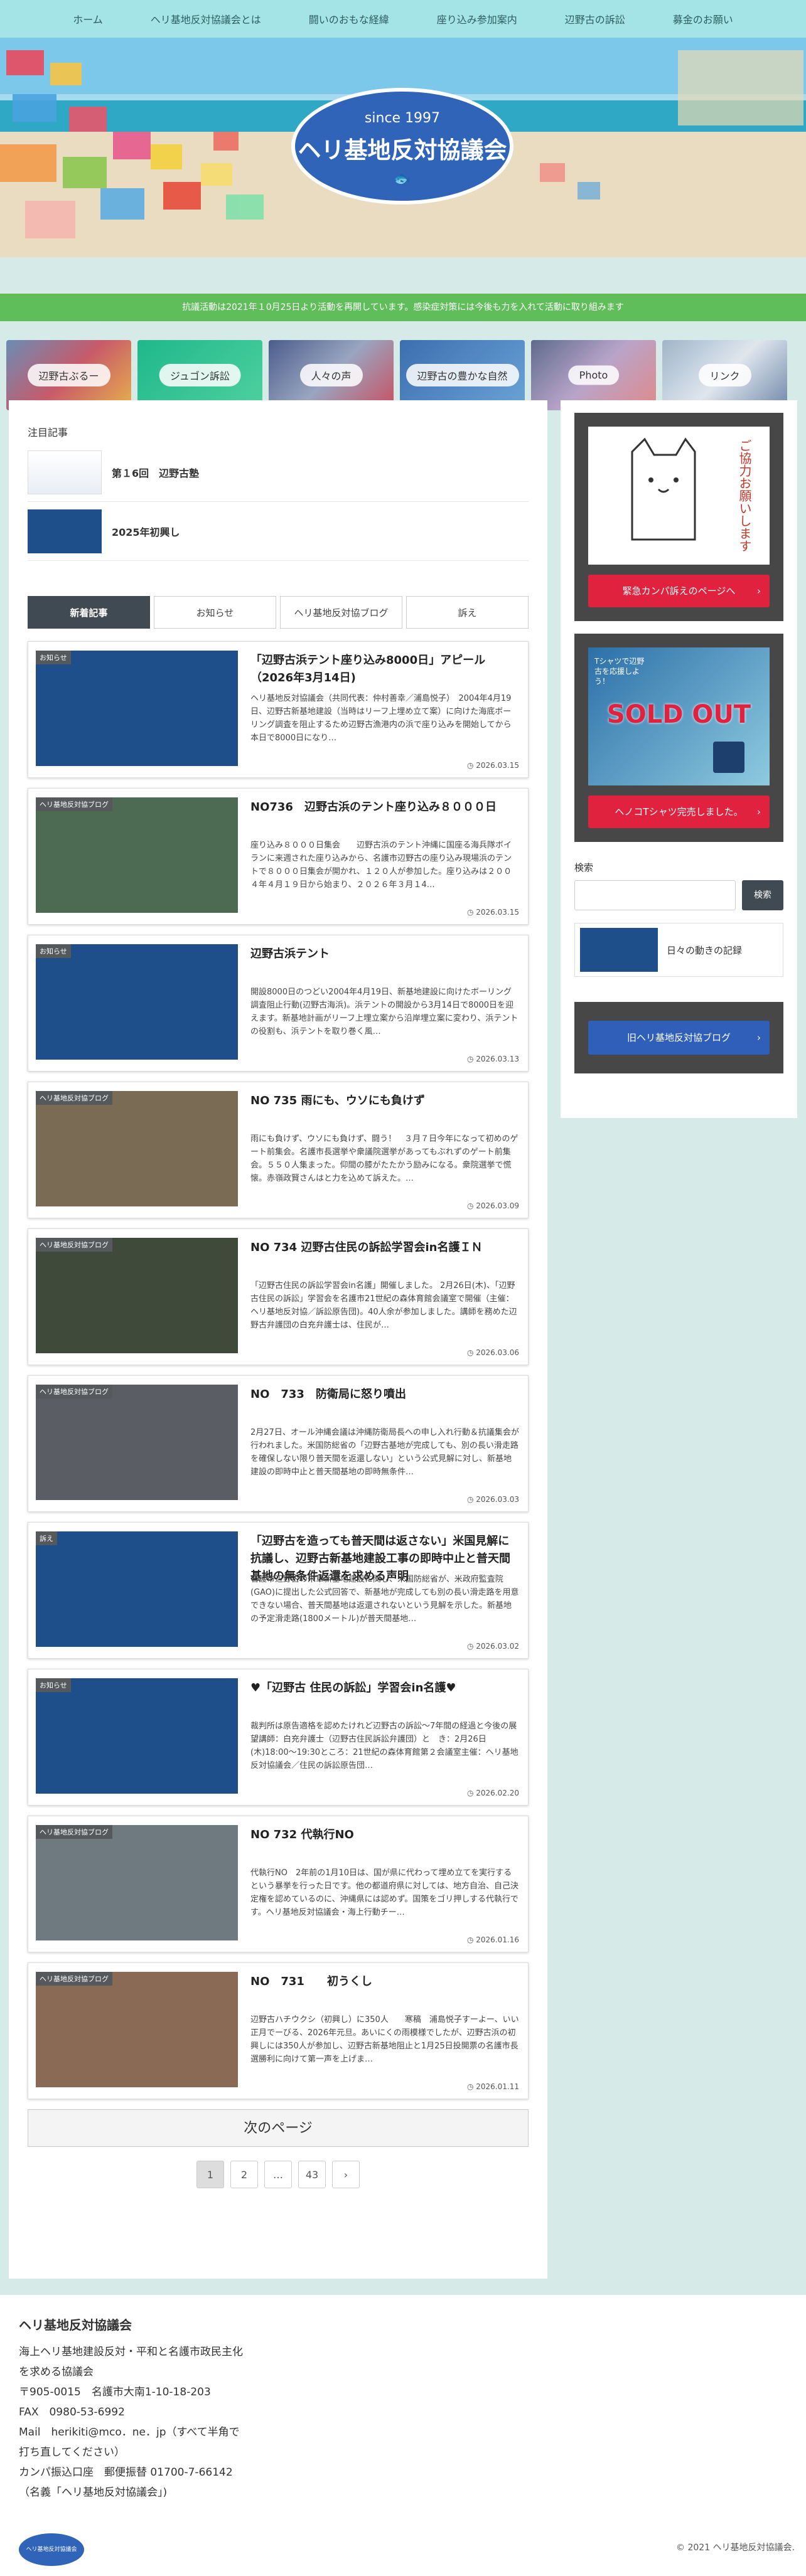 Image resolution: width=806 pixels, height=2576 pixels. Describe the element at coordinates (679, 496) in the screenshot. I see `kanpa-banner: ご協力お願いします` at that location.